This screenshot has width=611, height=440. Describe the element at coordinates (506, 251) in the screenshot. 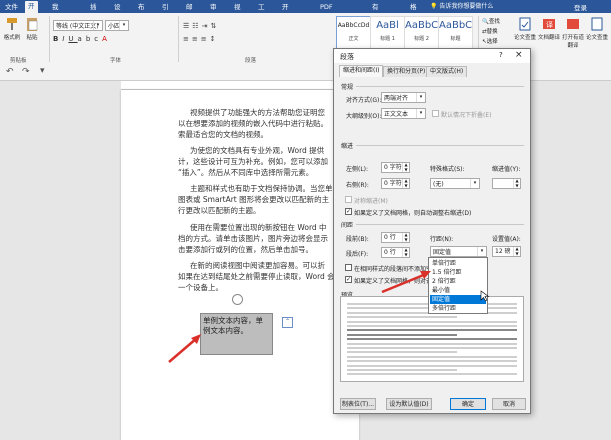

I see `spacing-at-spinner: 12 磅 ▲ ▼` at that location.